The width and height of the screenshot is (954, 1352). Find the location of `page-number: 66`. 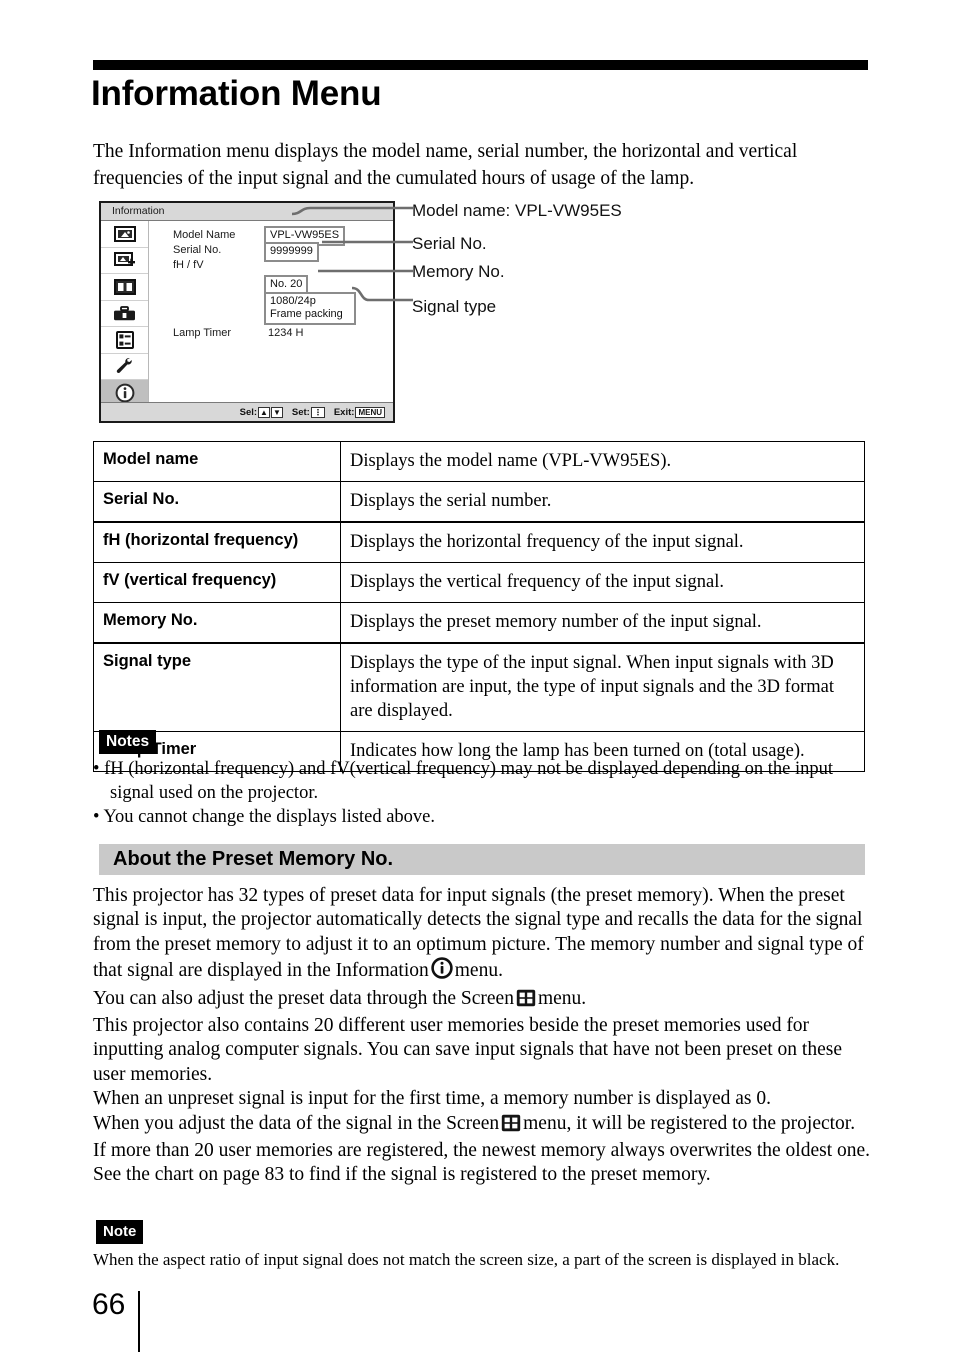

page-number: 66 is located at coordinates (109, 1304).